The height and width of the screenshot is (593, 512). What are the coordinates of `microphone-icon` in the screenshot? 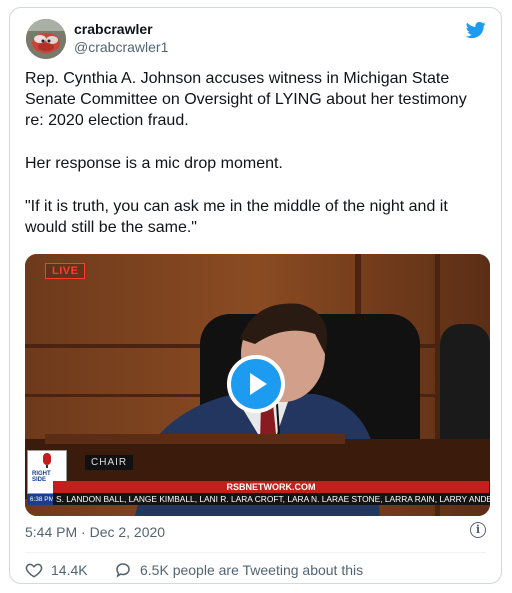 It's located at (47, 460).